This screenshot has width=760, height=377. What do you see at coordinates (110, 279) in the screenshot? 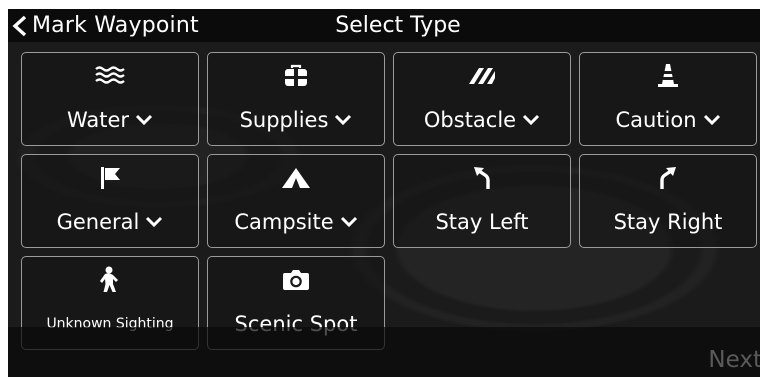
I see `bigfoot-icon` at bounding box center [110, 279].